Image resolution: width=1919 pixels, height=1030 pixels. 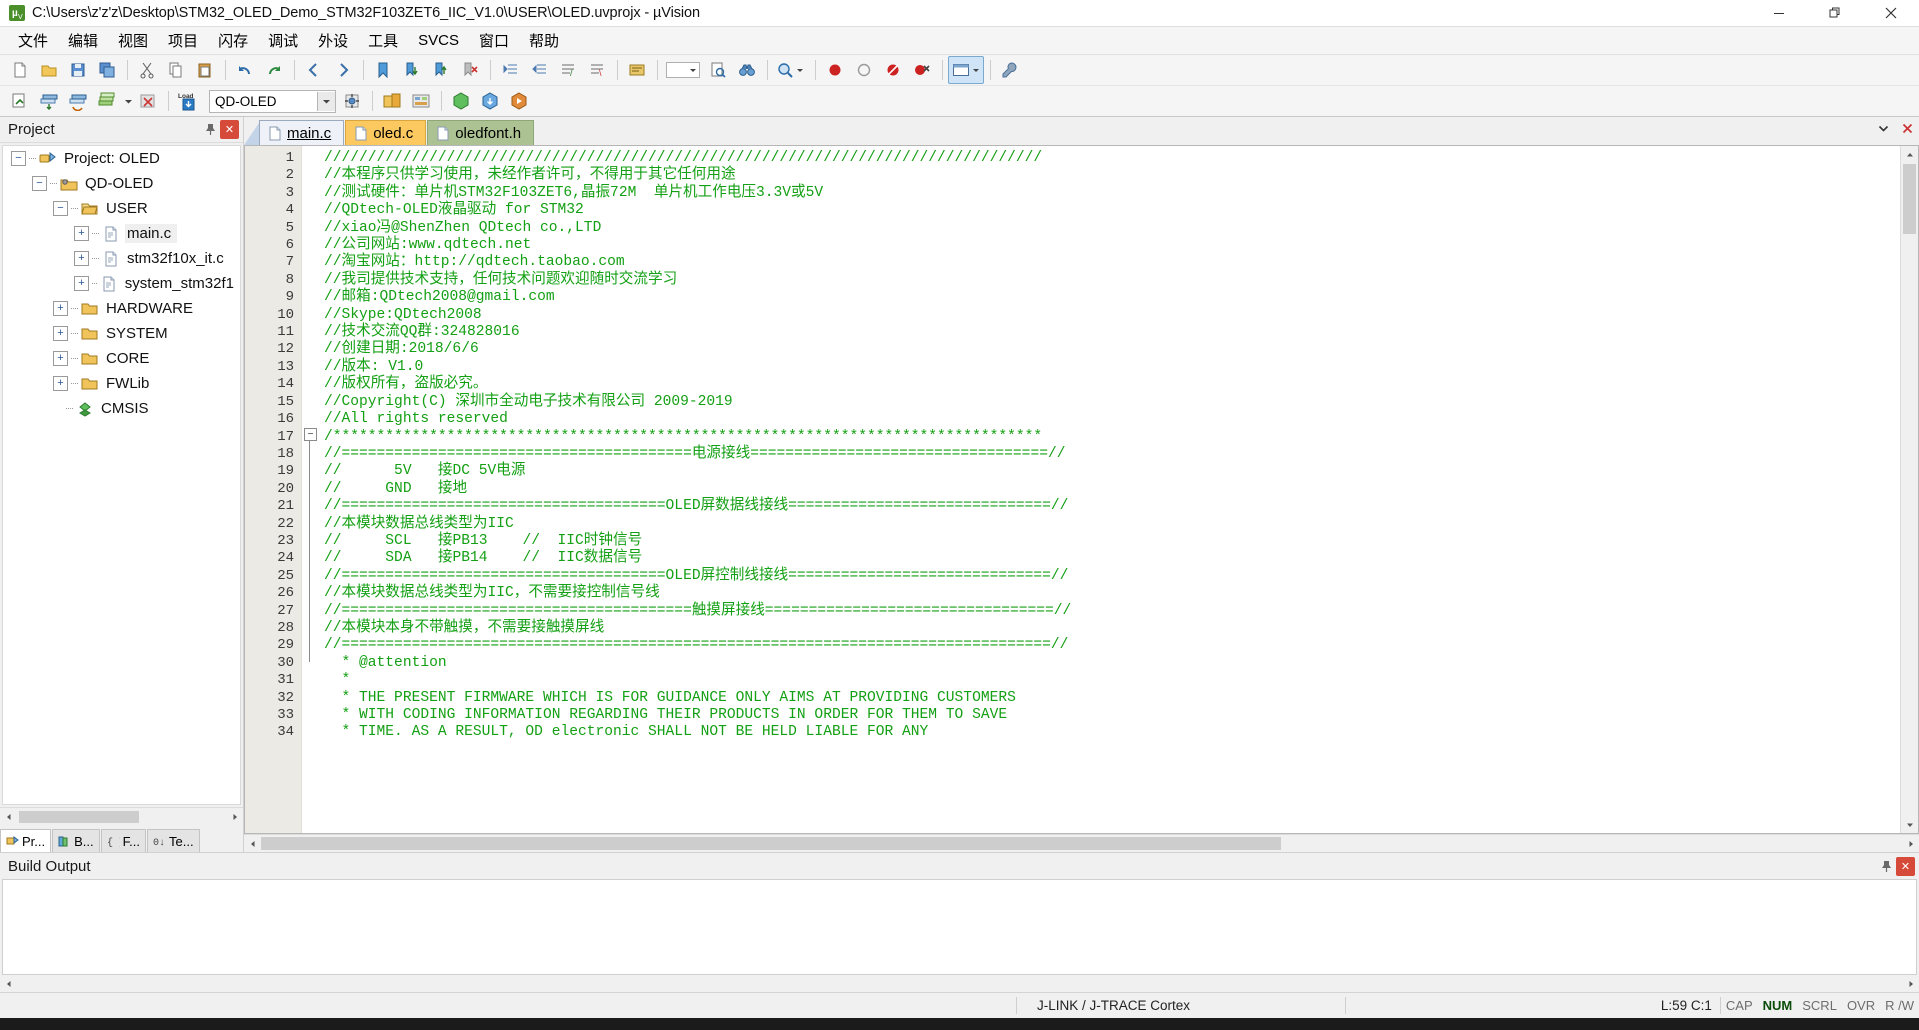 What do you see at coordinates (148, 101) in the screenshot?
I see `stop-build-button` at bounding box center [148, 101].